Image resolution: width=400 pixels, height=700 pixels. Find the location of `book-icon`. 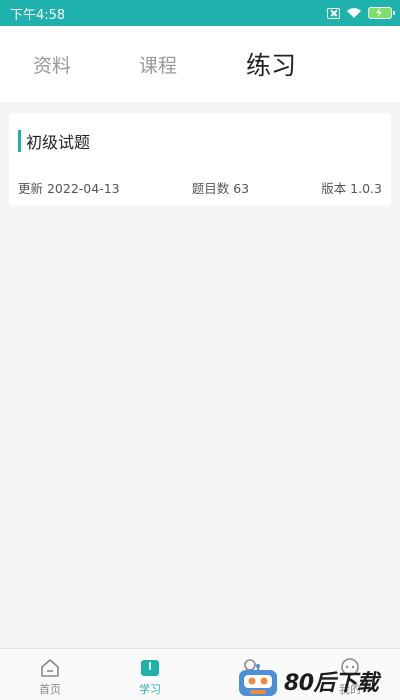

book-icon is located at coordinates (150, 668).